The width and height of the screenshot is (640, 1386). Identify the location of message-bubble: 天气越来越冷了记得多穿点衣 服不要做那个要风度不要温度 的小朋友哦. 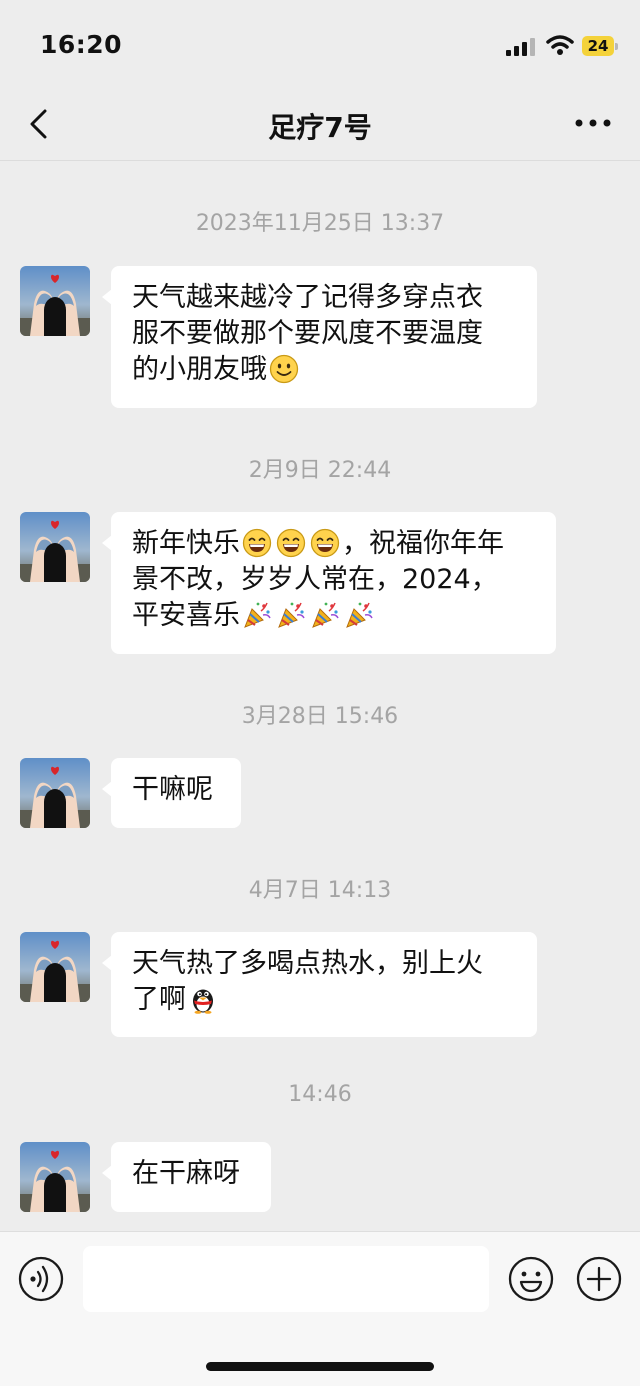
(319, 337).